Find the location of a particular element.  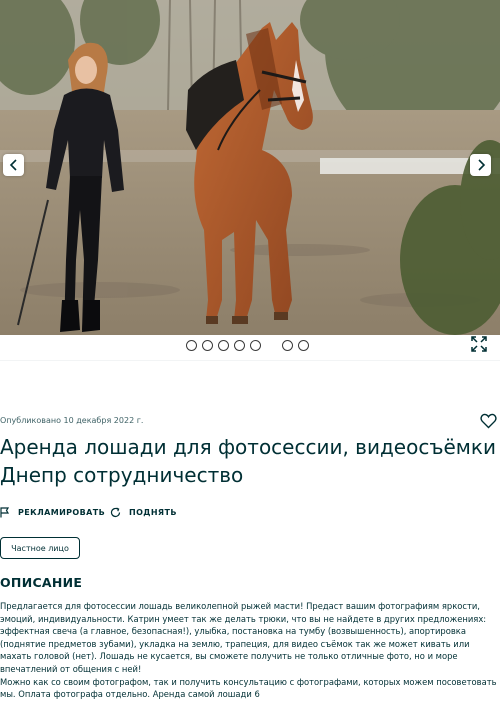

promote-button: РЕКЛАМИРОВАТЬ is located at coordinates (52, 512).